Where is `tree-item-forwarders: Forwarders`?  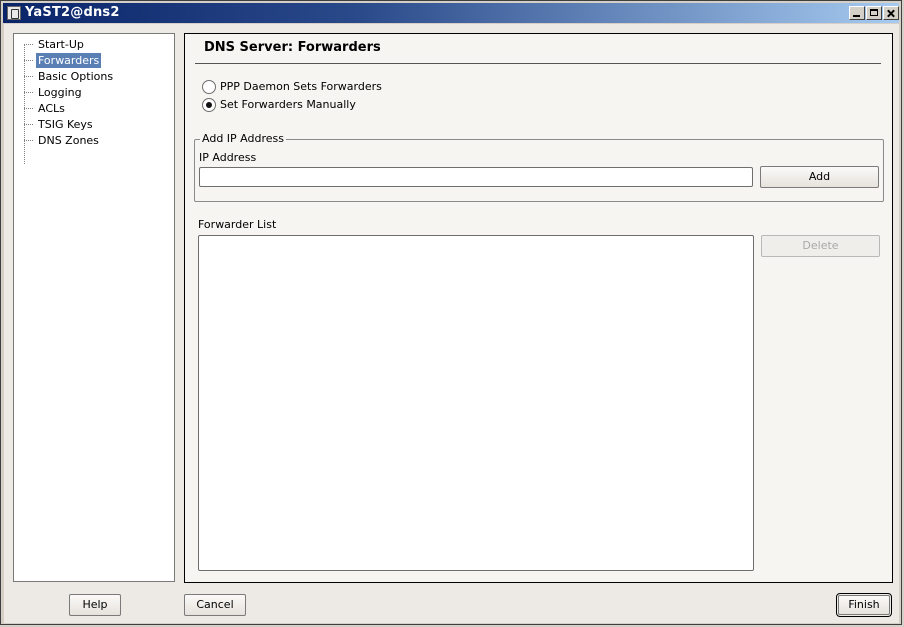
tree-item-forwarders: Forwarders is located at coordinates (63, 60).